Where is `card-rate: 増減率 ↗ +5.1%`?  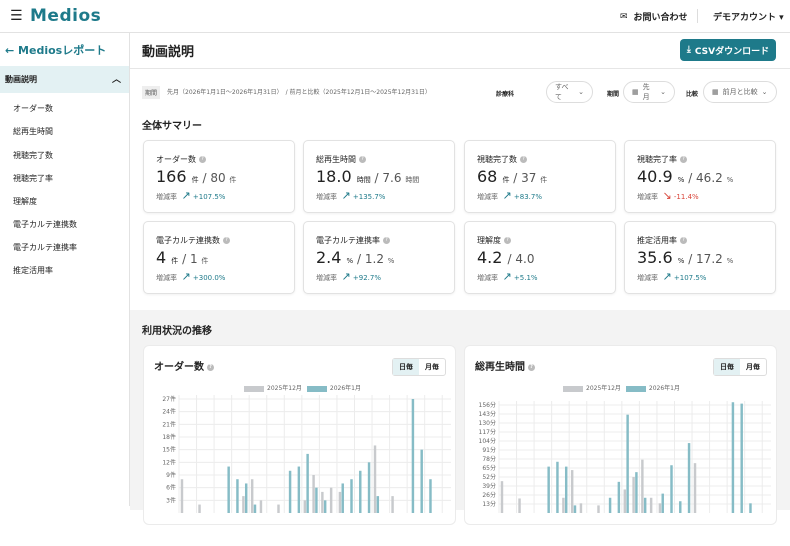
card-rate: 増減率 ↗ +5.1% is located at coordinates (507, 276).